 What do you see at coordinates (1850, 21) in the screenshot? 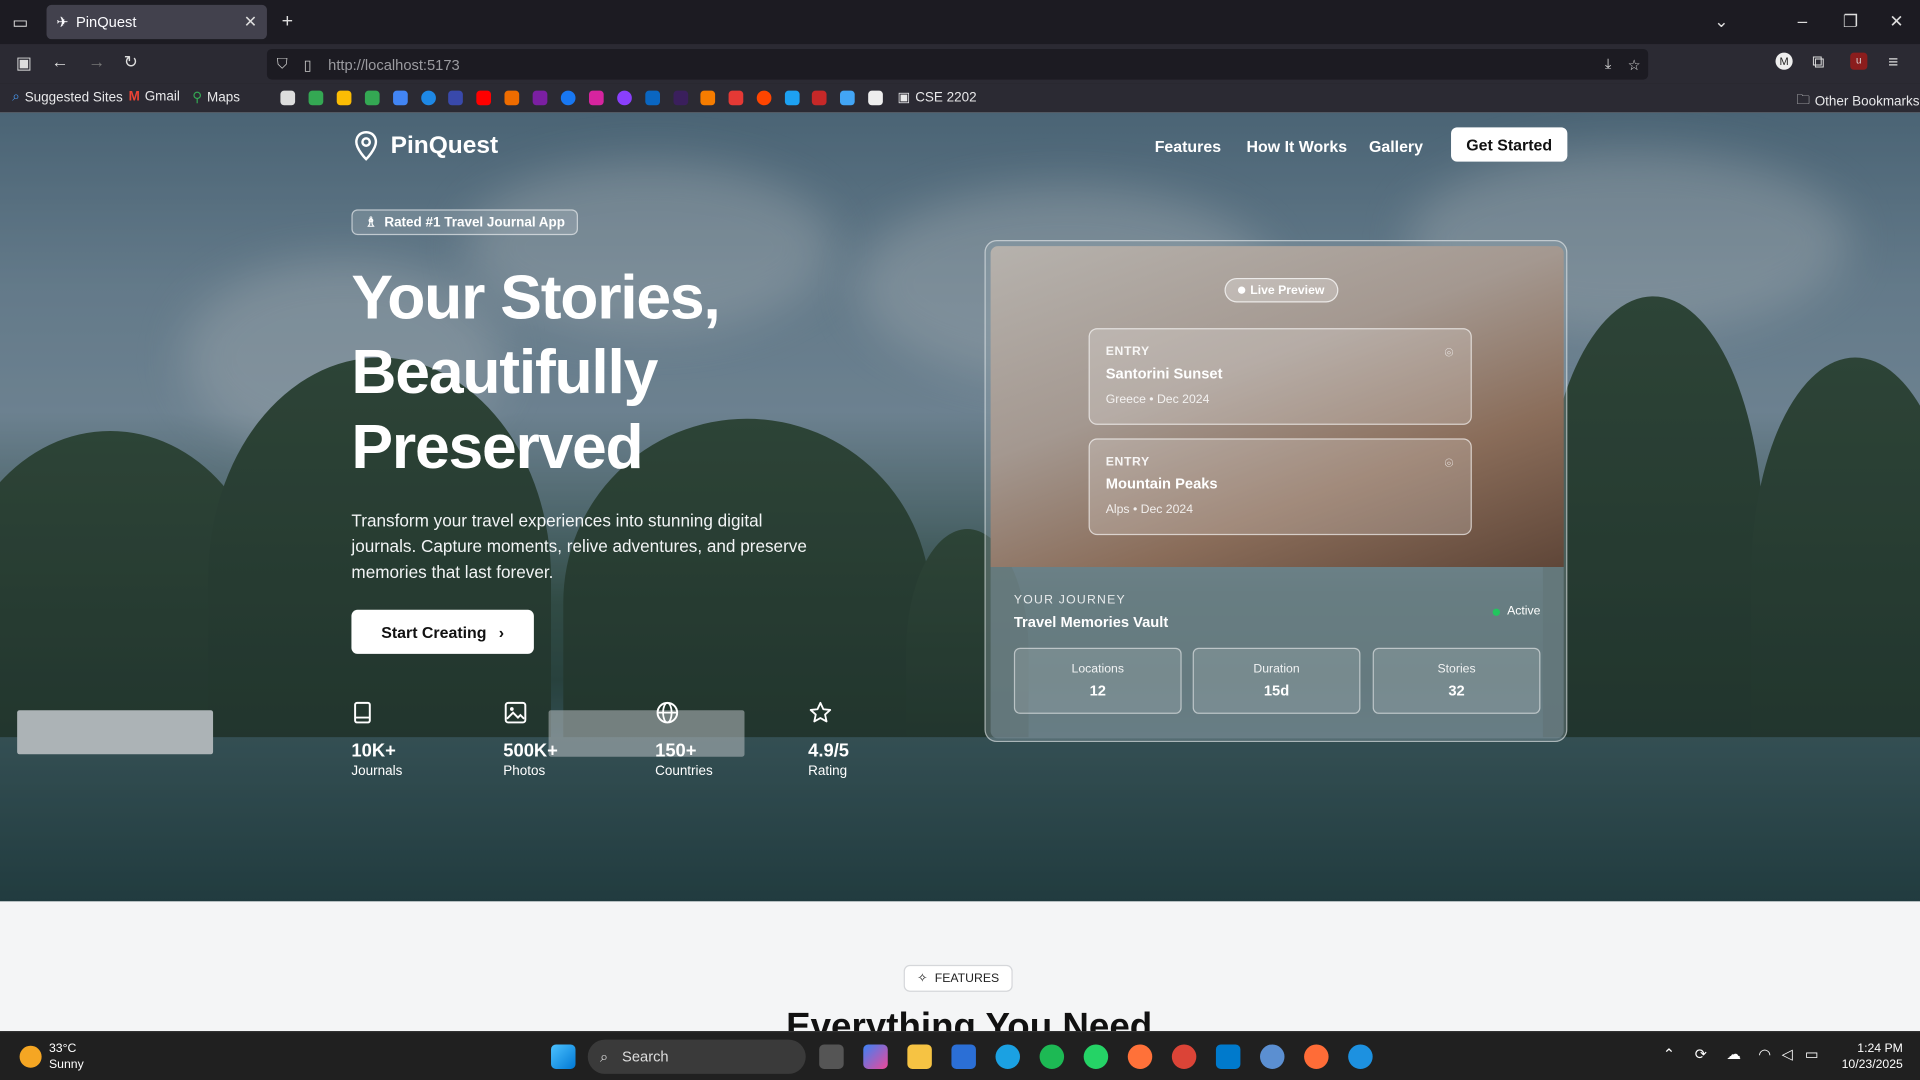
I see `restore-icon: ❐` at bounding box center [1850, 21].